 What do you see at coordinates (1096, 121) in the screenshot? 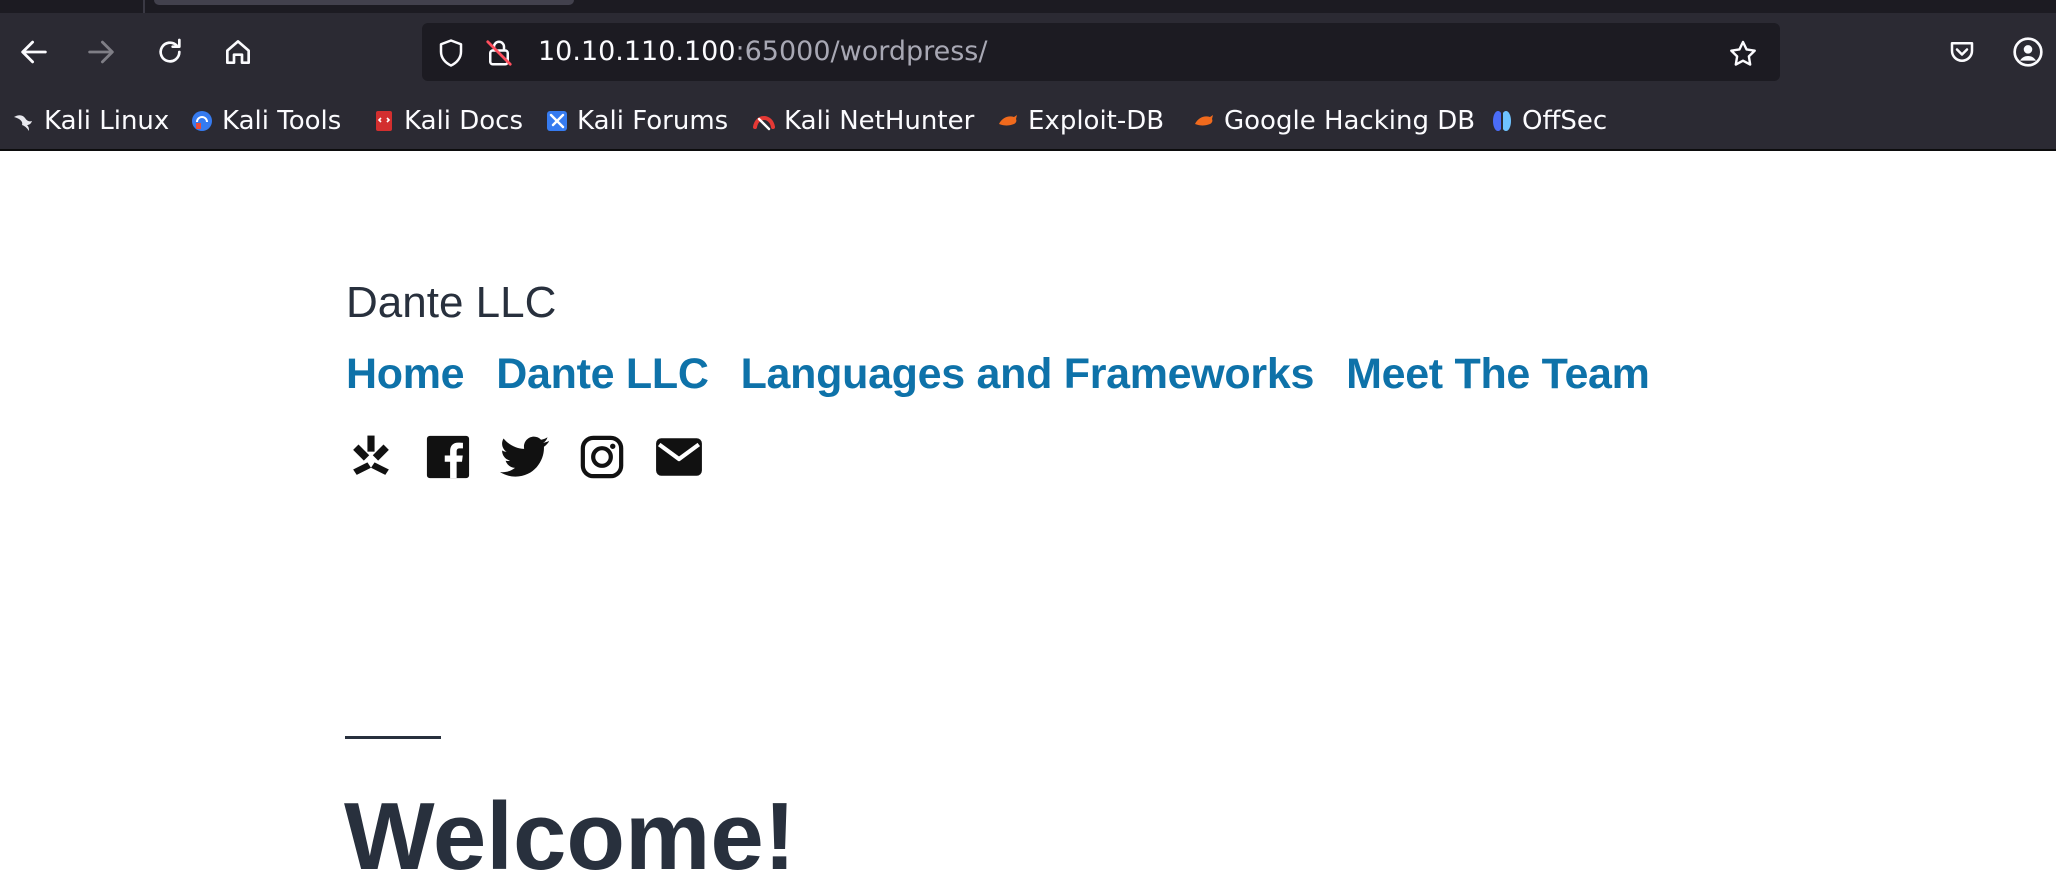
I see `bookmark-label: Exploit-DB` at bounding box center [1096, 121].